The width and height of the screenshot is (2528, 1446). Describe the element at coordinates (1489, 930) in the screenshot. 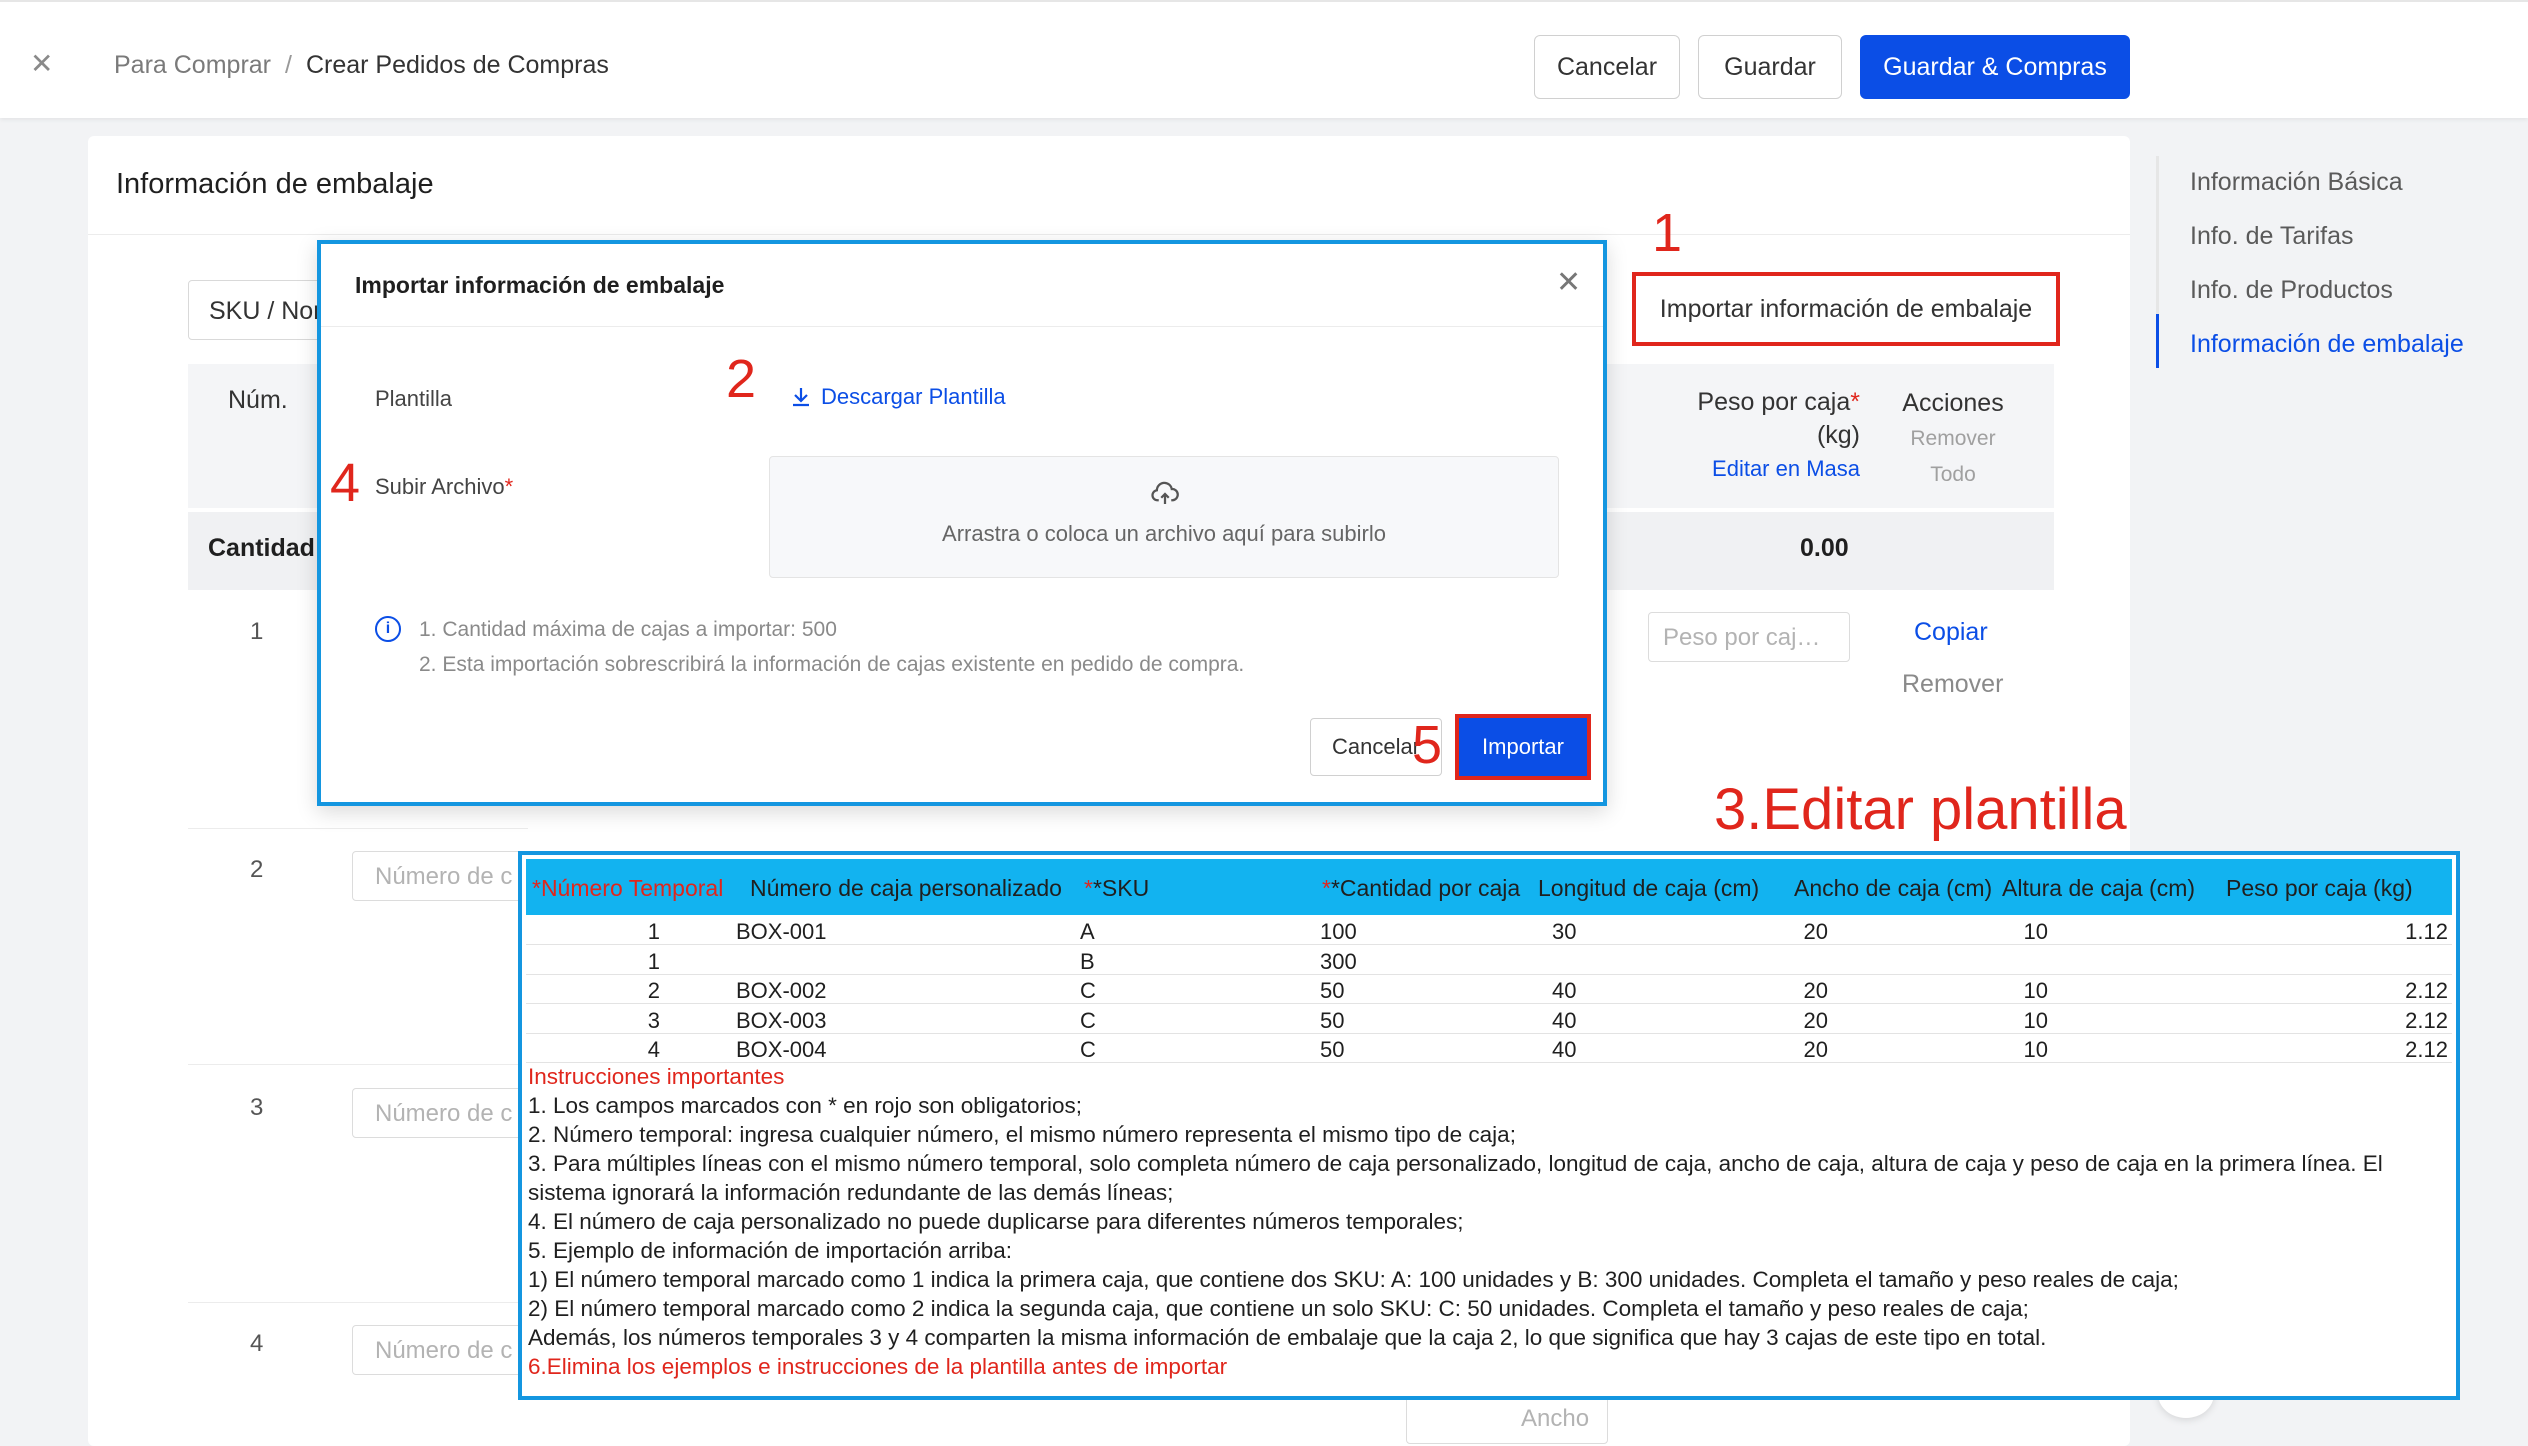

I see `sheet-row: 1 BOX-001 A 100 30 20 10 1.12` at that location.